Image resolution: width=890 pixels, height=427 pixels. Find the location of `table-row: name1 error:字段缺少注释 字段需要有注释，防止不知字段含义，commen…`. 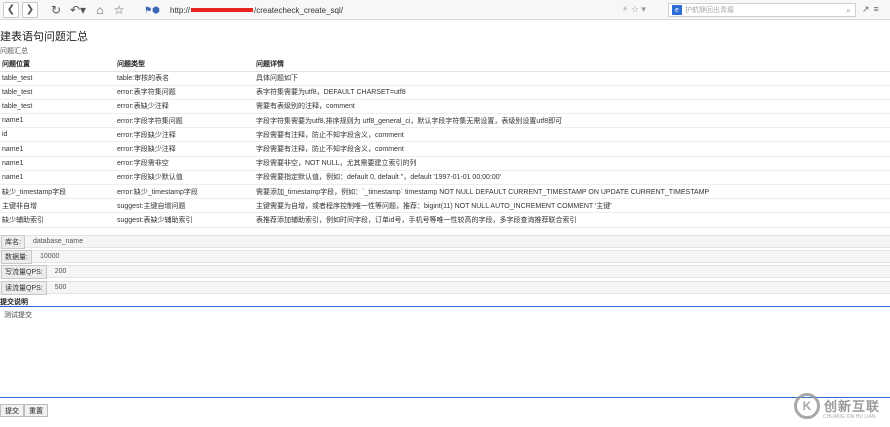

table-row: name1 error:字段缺少注释 字段需要有注释，防止不知字段含义，commen… is located at coordinates (445, 149).